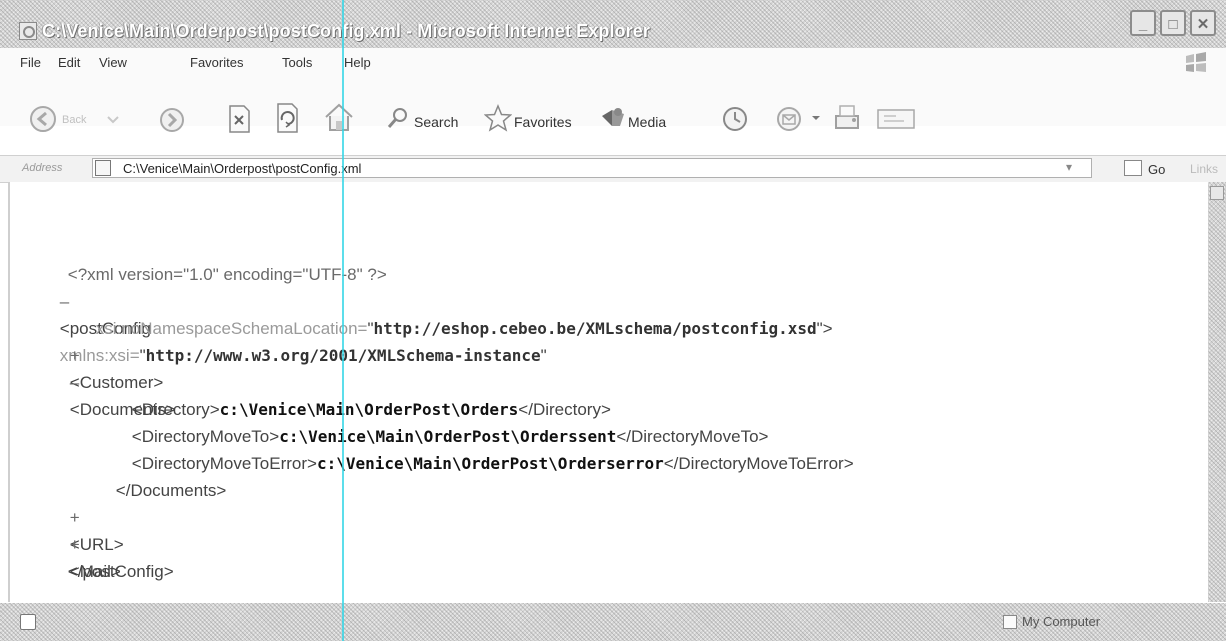  Describe the element at coordinates (1133, 168) in the screenshot. I see `go-arrow-icon` at that location.